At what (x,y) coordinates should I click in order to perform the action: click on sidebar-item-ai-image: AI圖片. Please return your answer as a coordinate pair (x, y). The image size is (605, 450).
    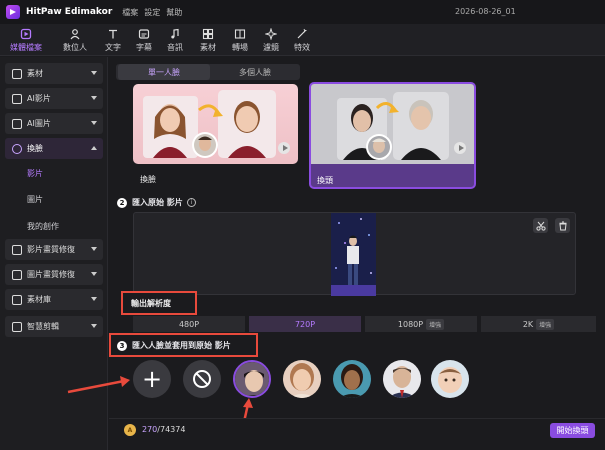
    Looking at the image, I should click on (54, 123).